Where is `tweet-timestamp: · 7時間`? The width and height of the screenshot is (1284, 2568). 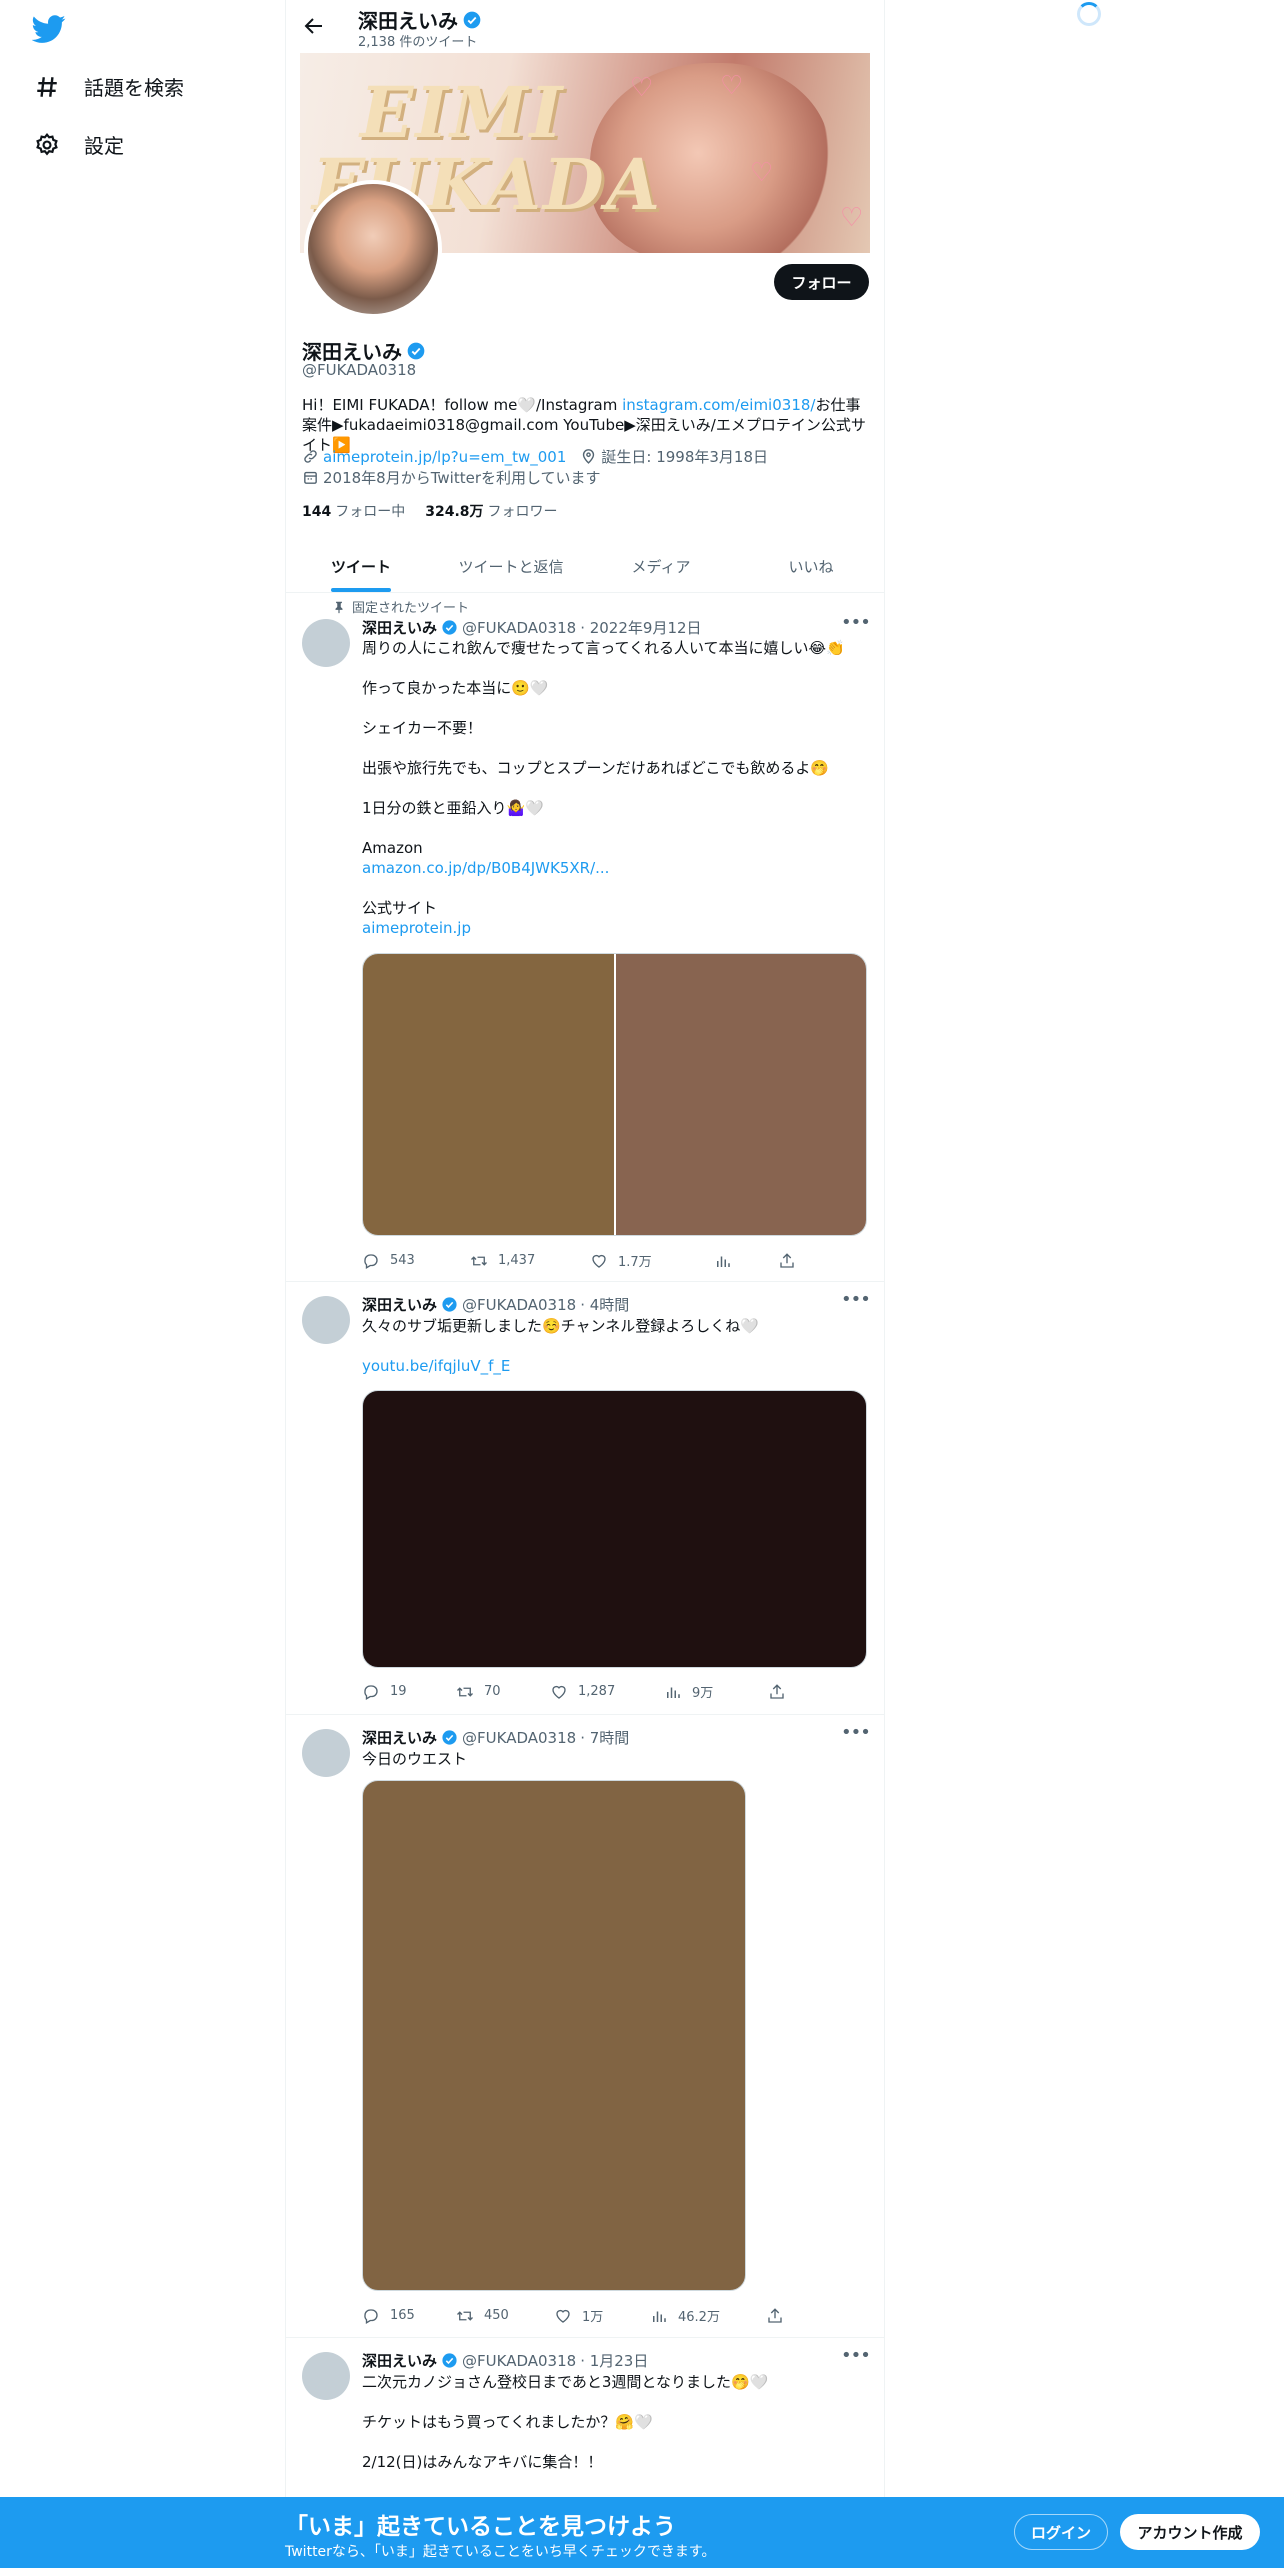 tweet-timestamp: · 7時間 is located at coordinates (604, 1737).